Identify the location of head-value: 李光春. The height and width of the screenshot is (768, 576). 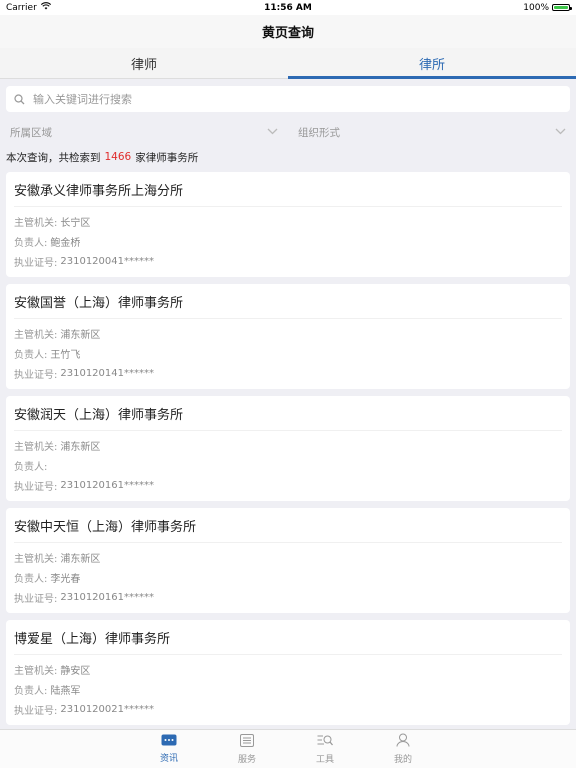
(65, 579).